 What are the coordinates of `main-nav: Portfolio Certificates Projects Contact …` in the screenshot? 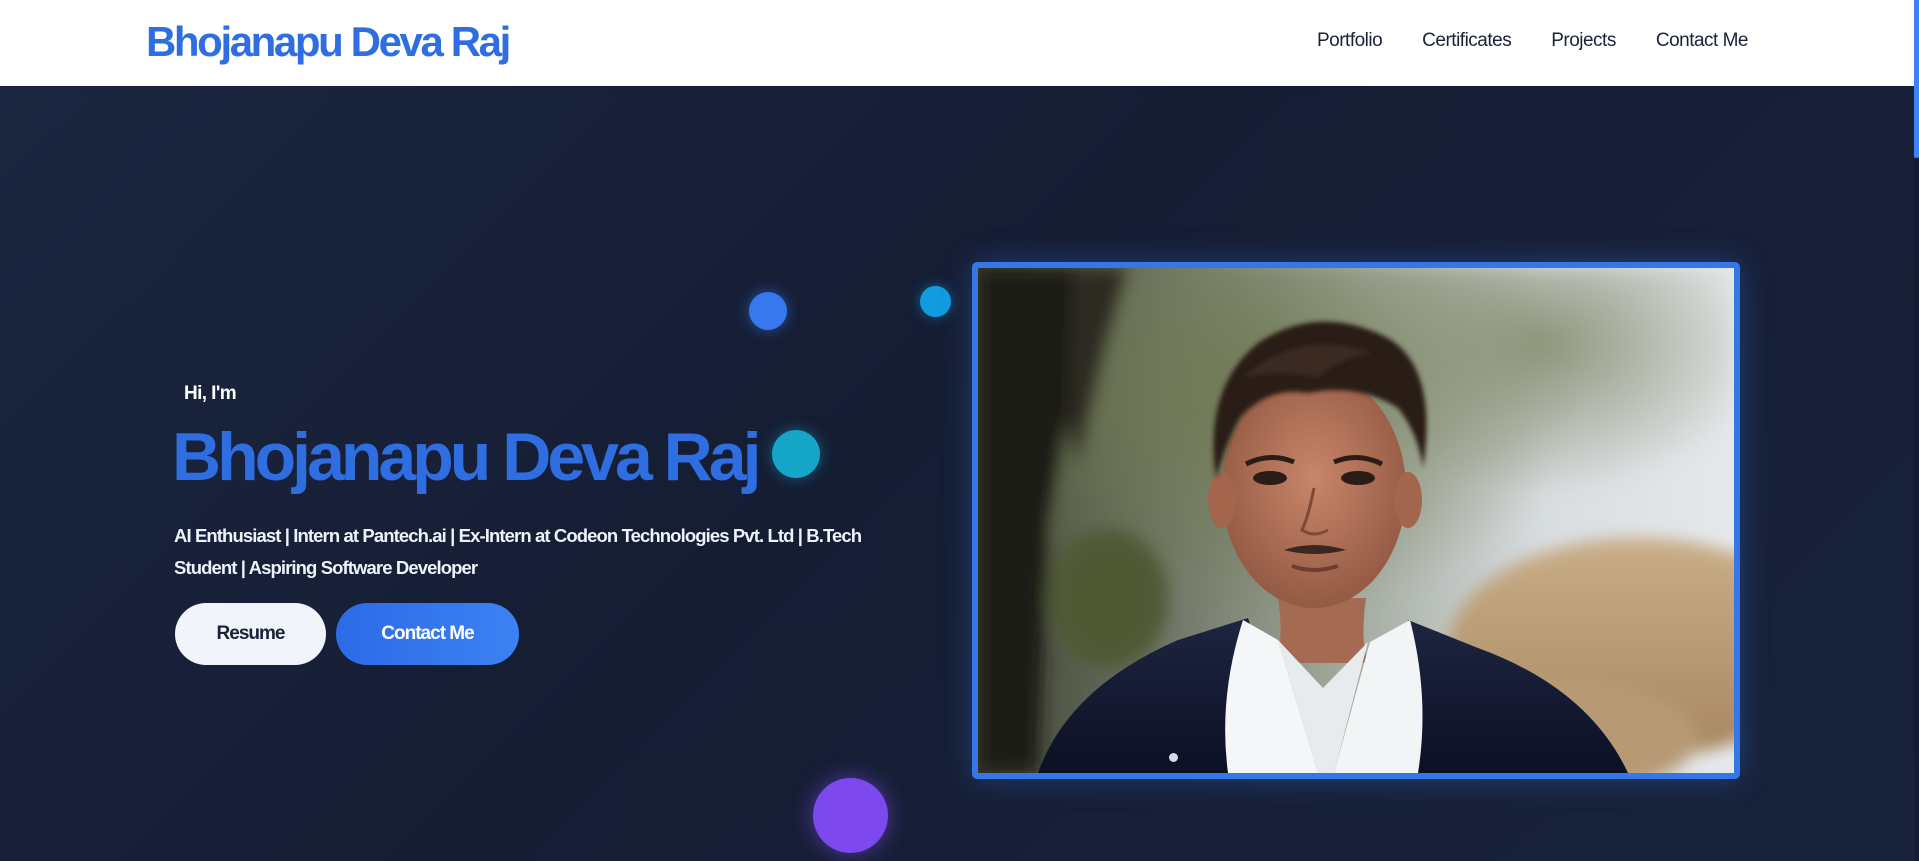 It's located at (1533, 41).